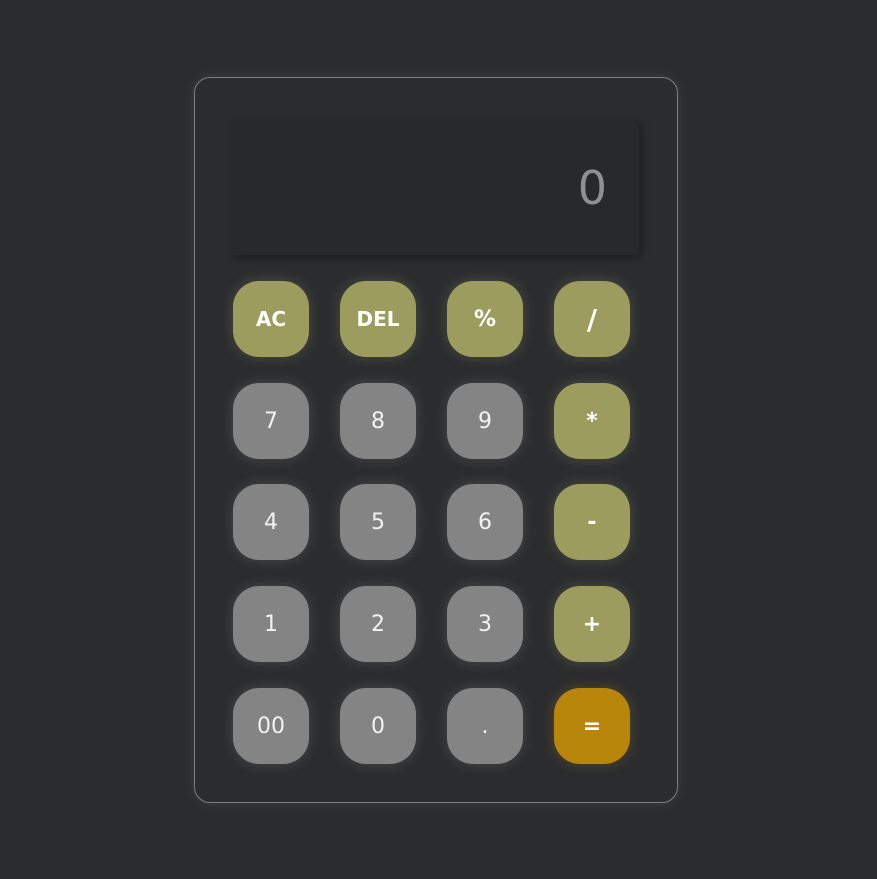 The image size is (877, 879). I want to click on key-2-button: 2, so click(378, 624).